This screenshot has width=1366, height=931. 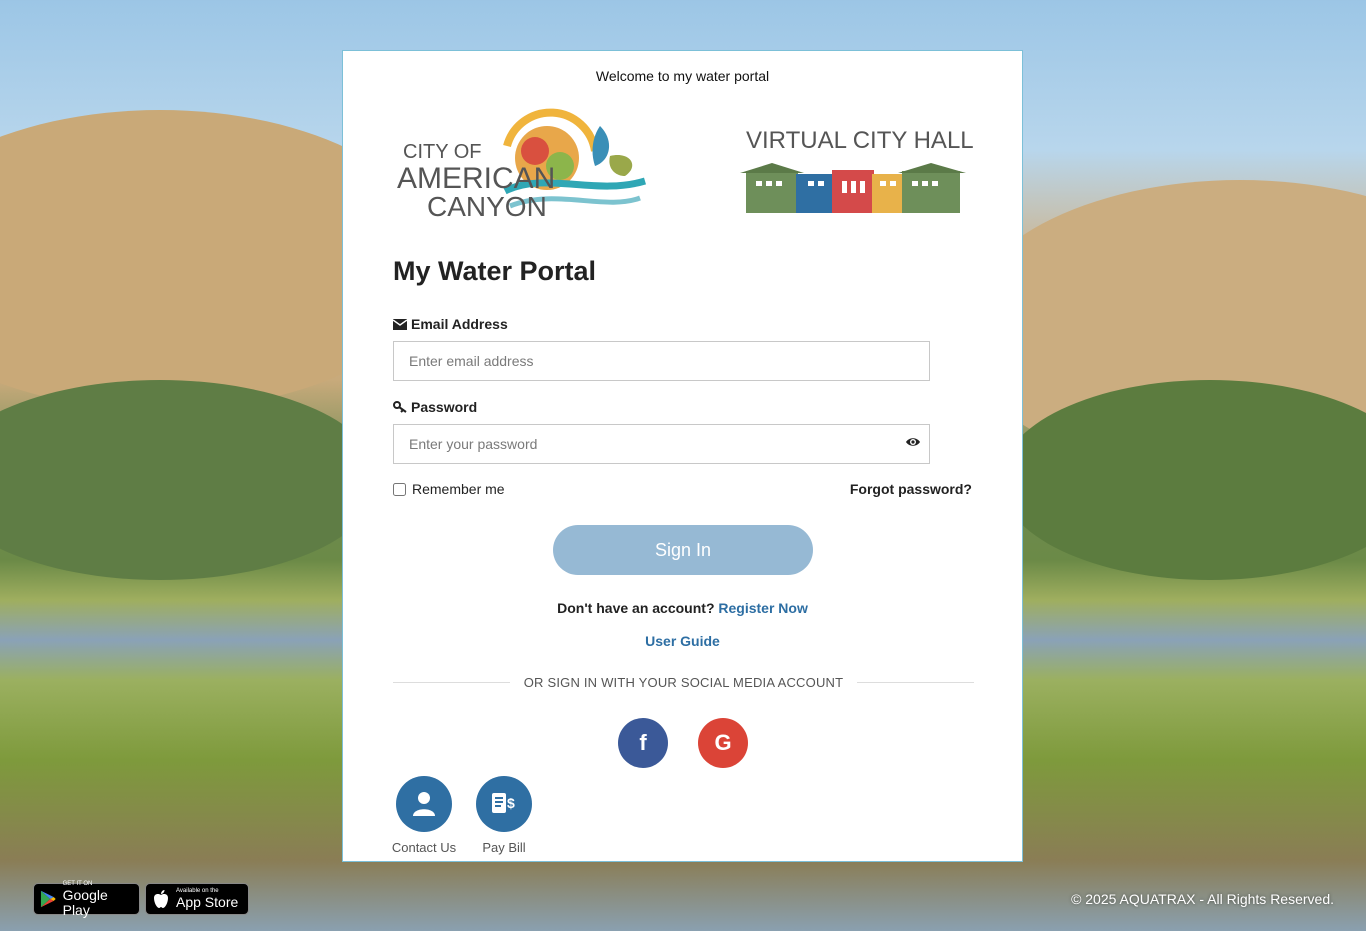 I want to click on apple-icon, so click(x=161, y=899).